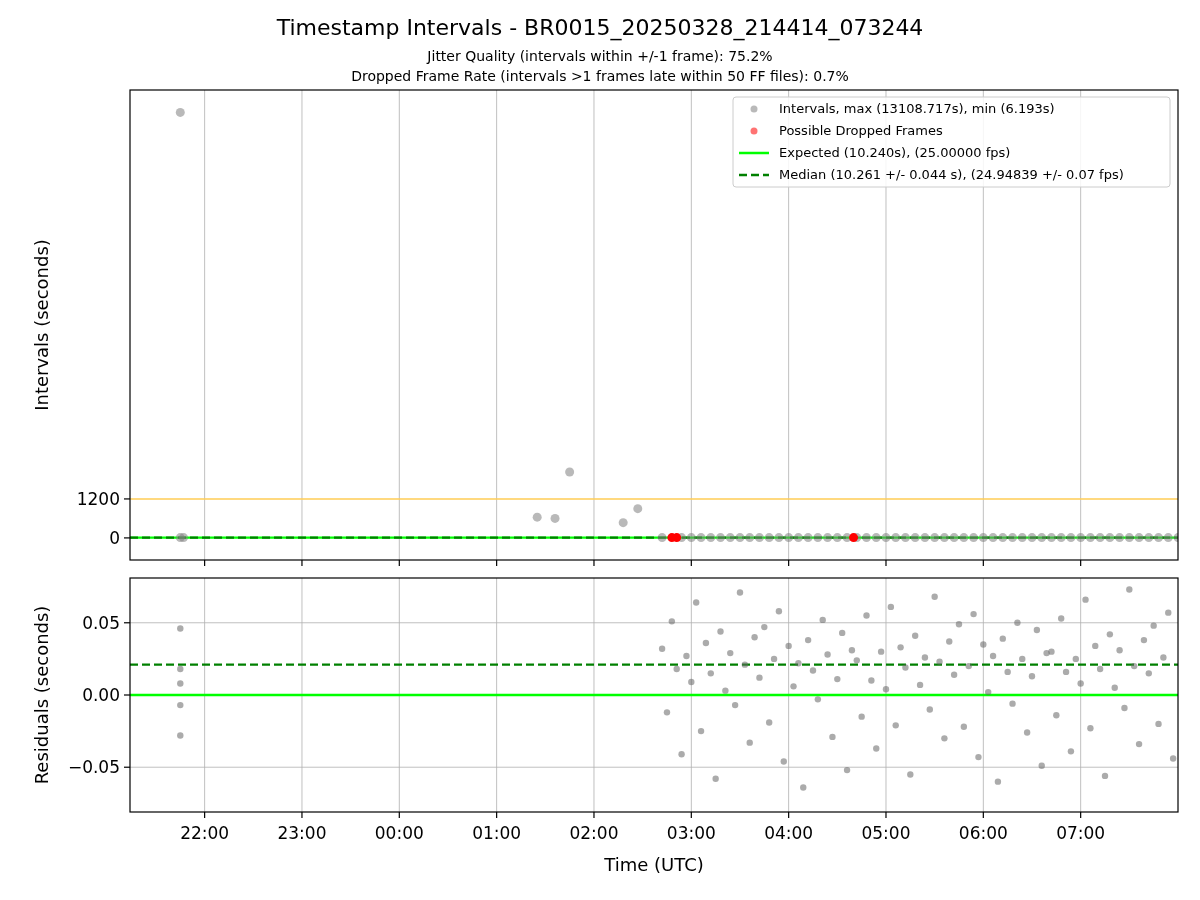 The image size is (1200, 900). Describe the element at coordinates (600, 28) in the screenshot. I see `chart-title: Timestamp Intervals - BR0015_20250328_214414_073244` at that location.